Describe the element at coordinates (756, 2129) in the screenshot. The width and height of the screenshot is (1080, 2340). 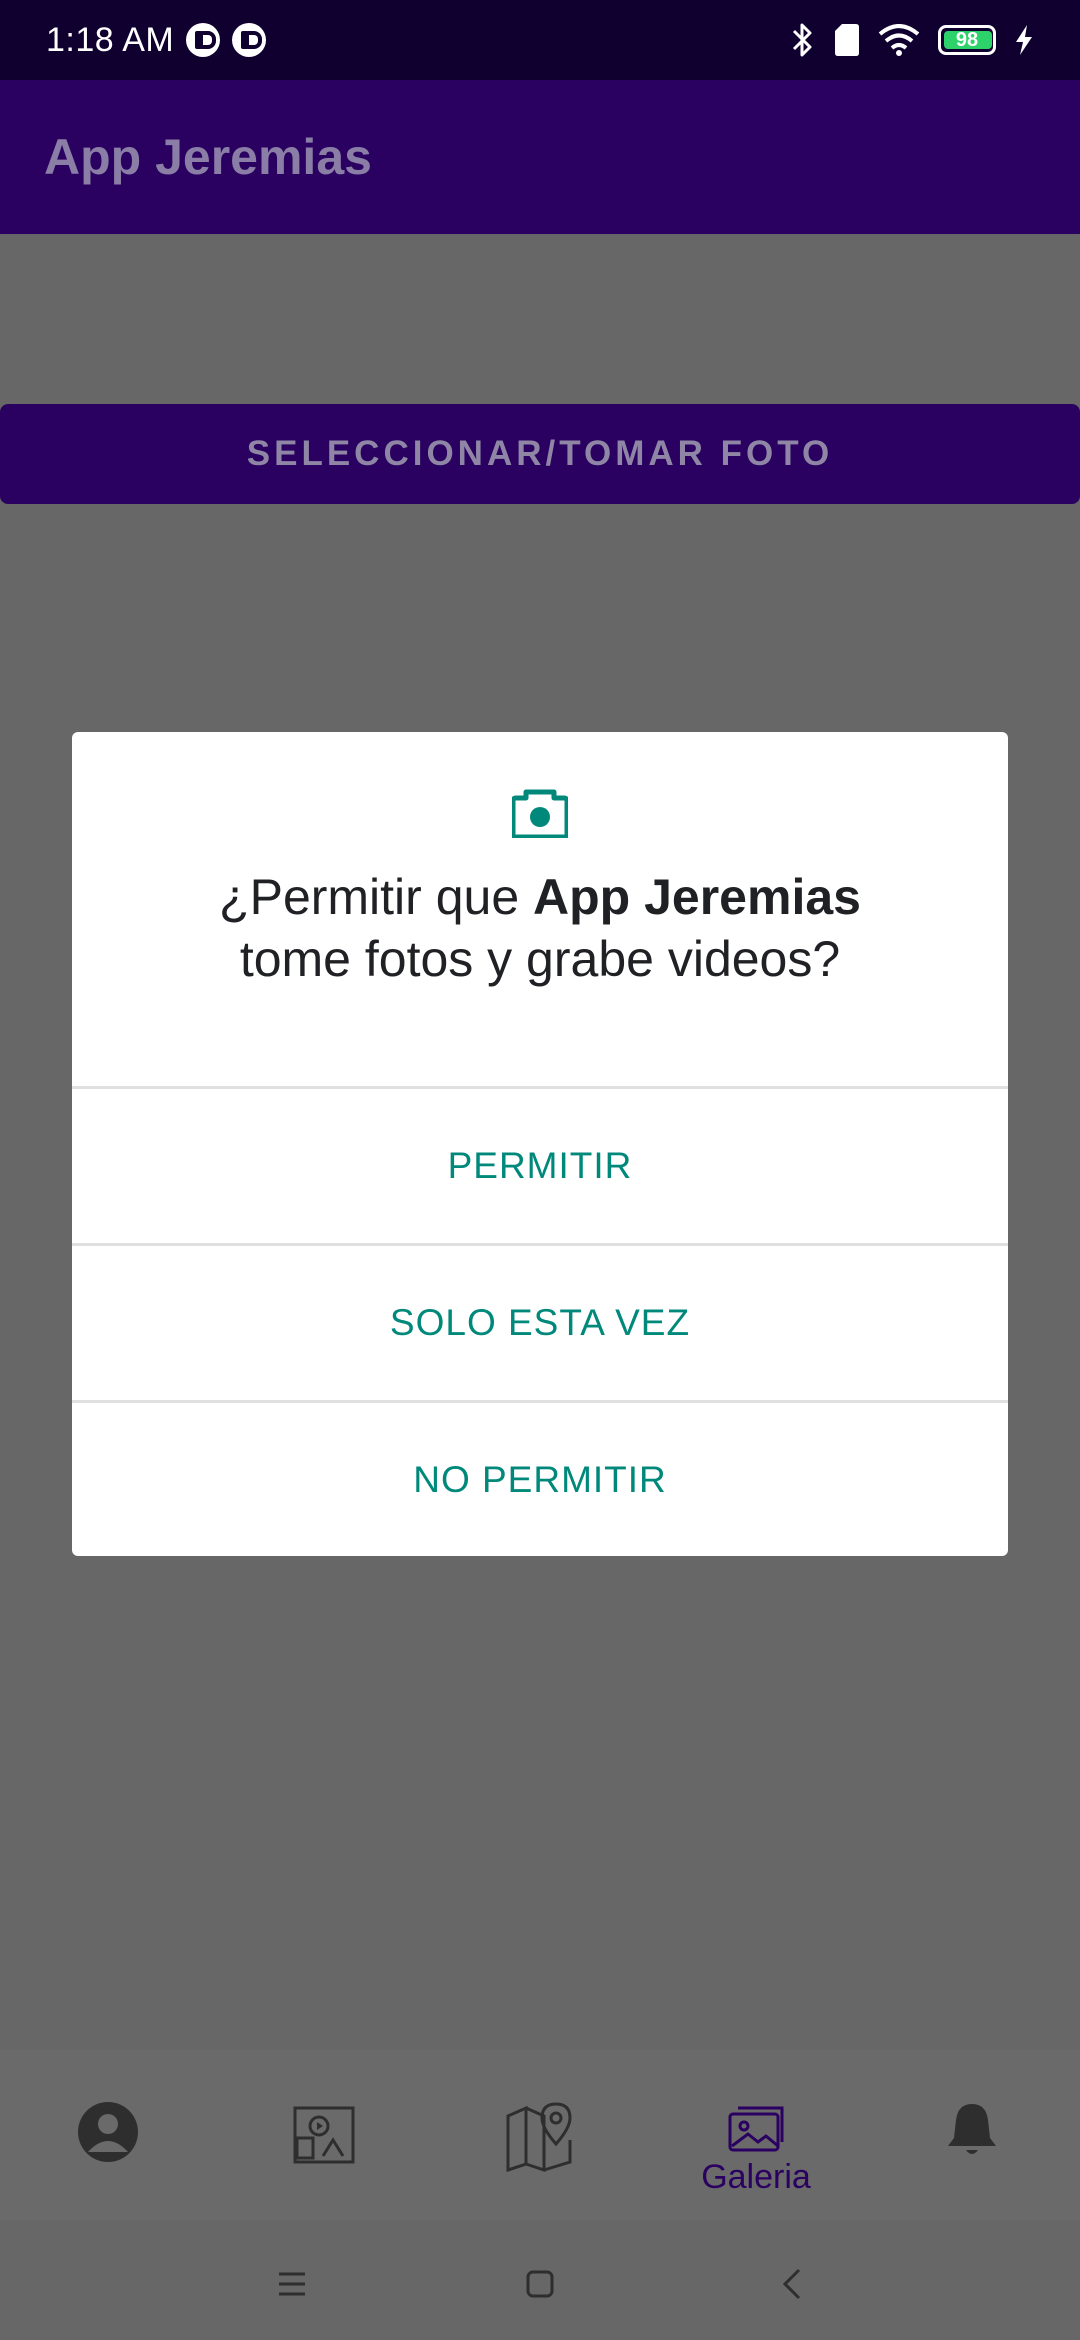
I see `gallery-icon` at that location.